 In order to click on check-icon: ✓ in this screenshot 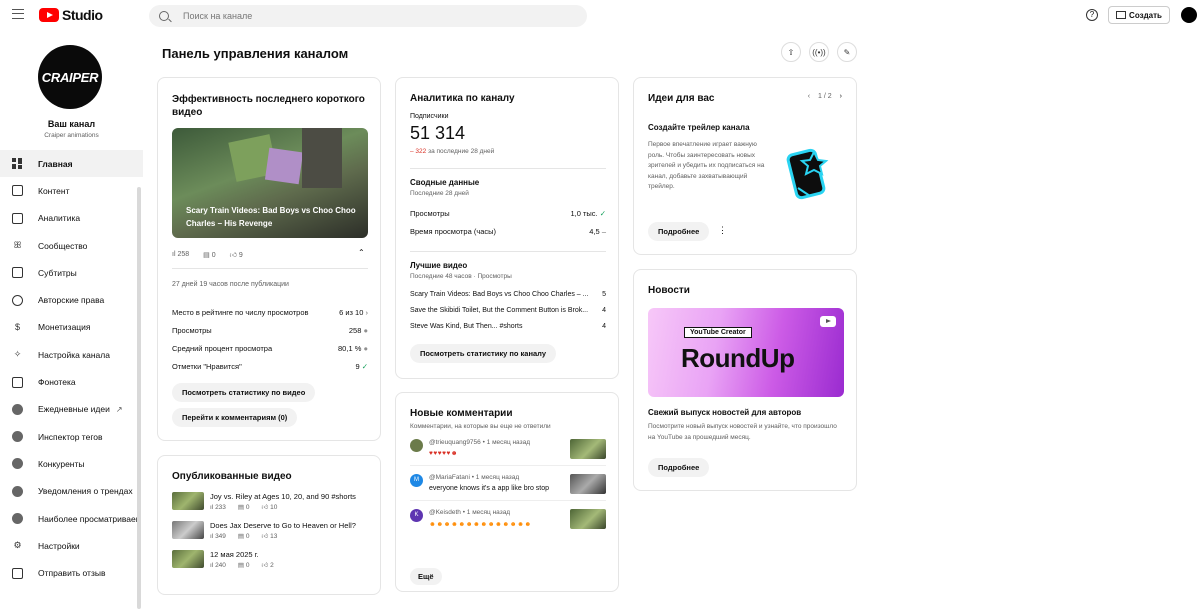, I will do `click(364, 366)`.